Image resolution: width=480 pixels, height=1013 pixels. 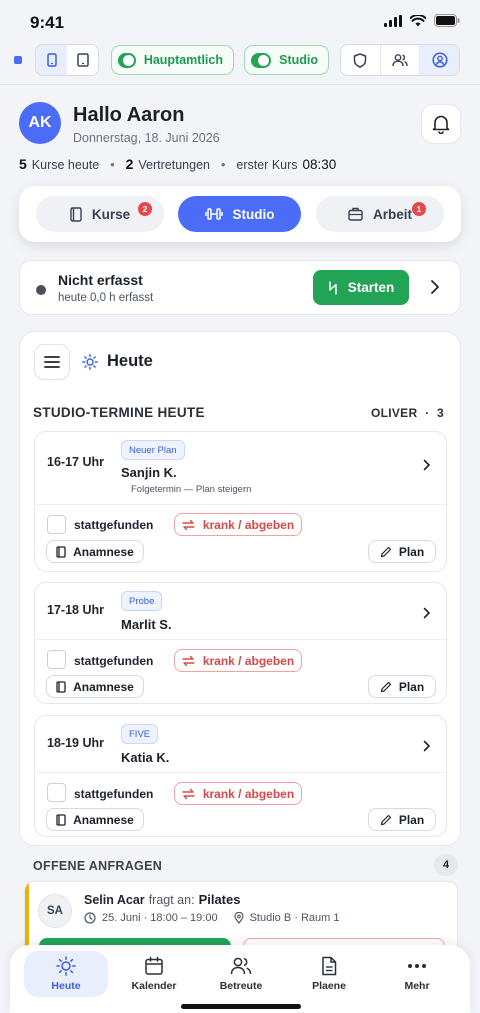 I want to click on current-date: Donnerstag, 18. Juni 2026, so click(x=146, y=138).